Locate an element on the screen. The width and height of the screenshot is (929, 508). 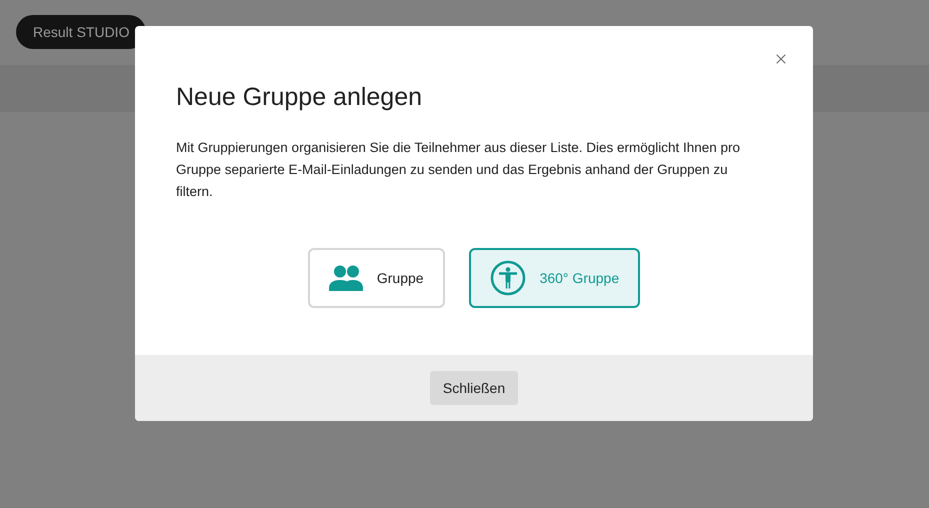
dialog-title: Neue Gruppe anlegen is located at coordinates (300, 97).